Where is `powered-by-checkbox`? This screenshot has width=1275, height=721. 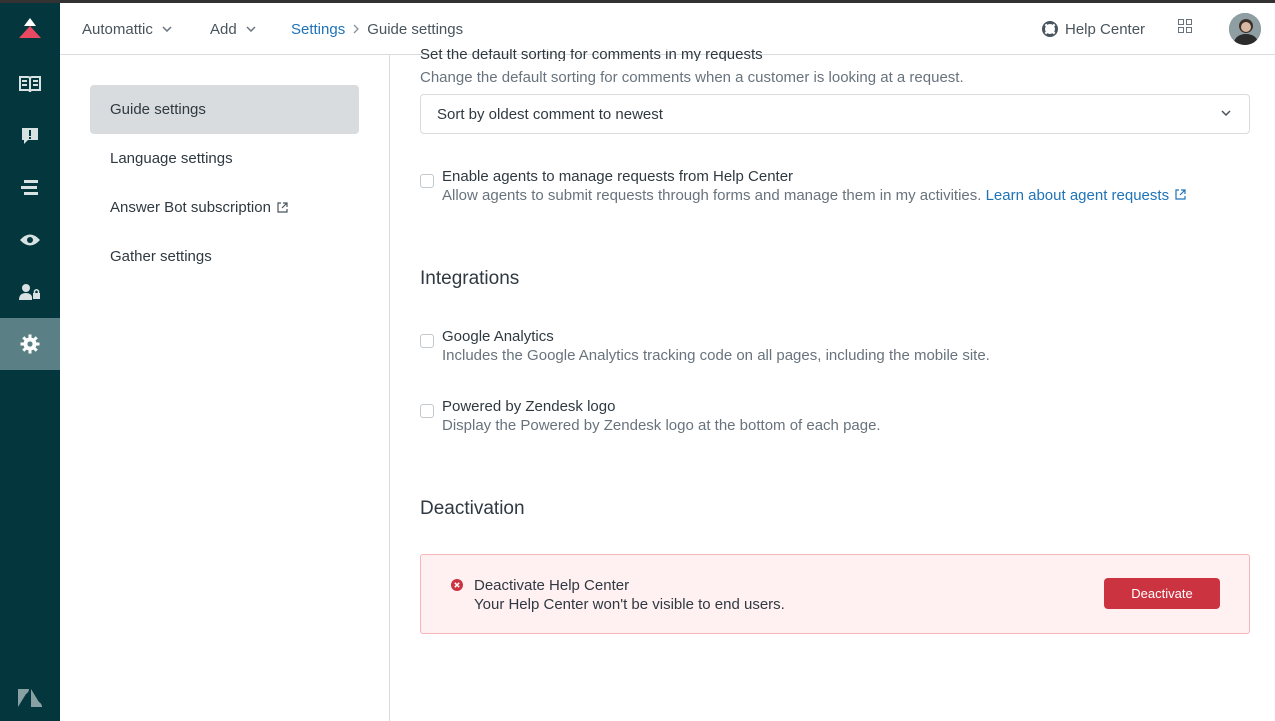
powered-by-checkbox is located at coordinates (427, 411).